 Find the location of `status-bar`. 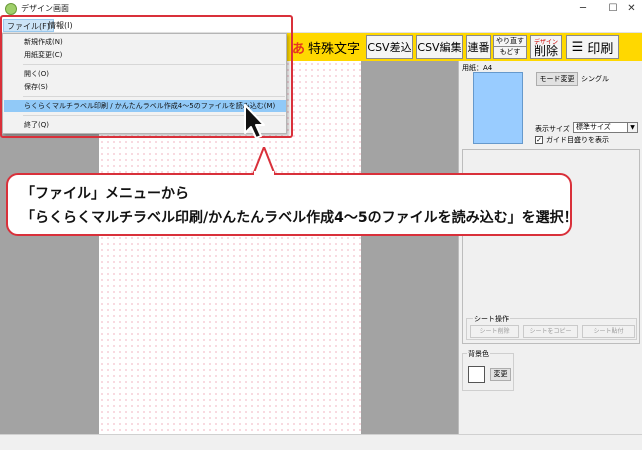

status-bar is located at coordinates (321, 442).